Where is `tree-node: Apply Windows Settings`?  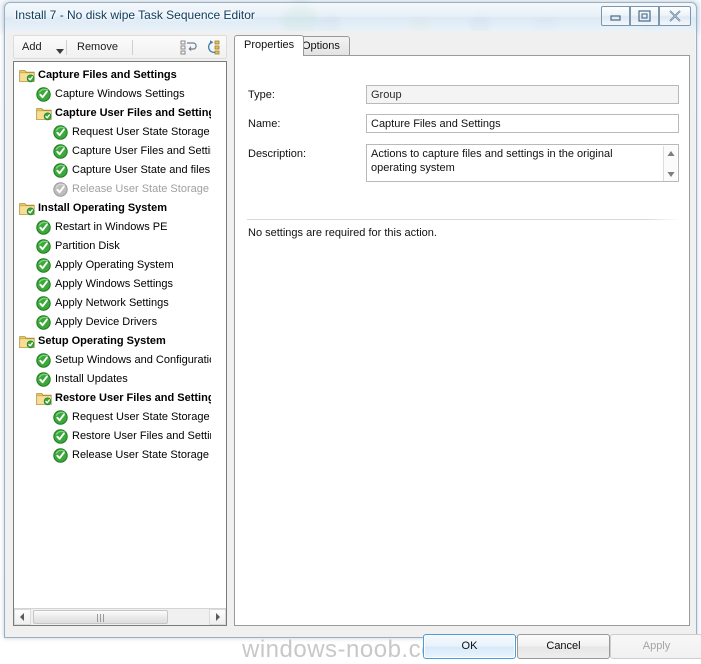
tree-node: Apply Windows Settings is located at coordinates (112, 284).